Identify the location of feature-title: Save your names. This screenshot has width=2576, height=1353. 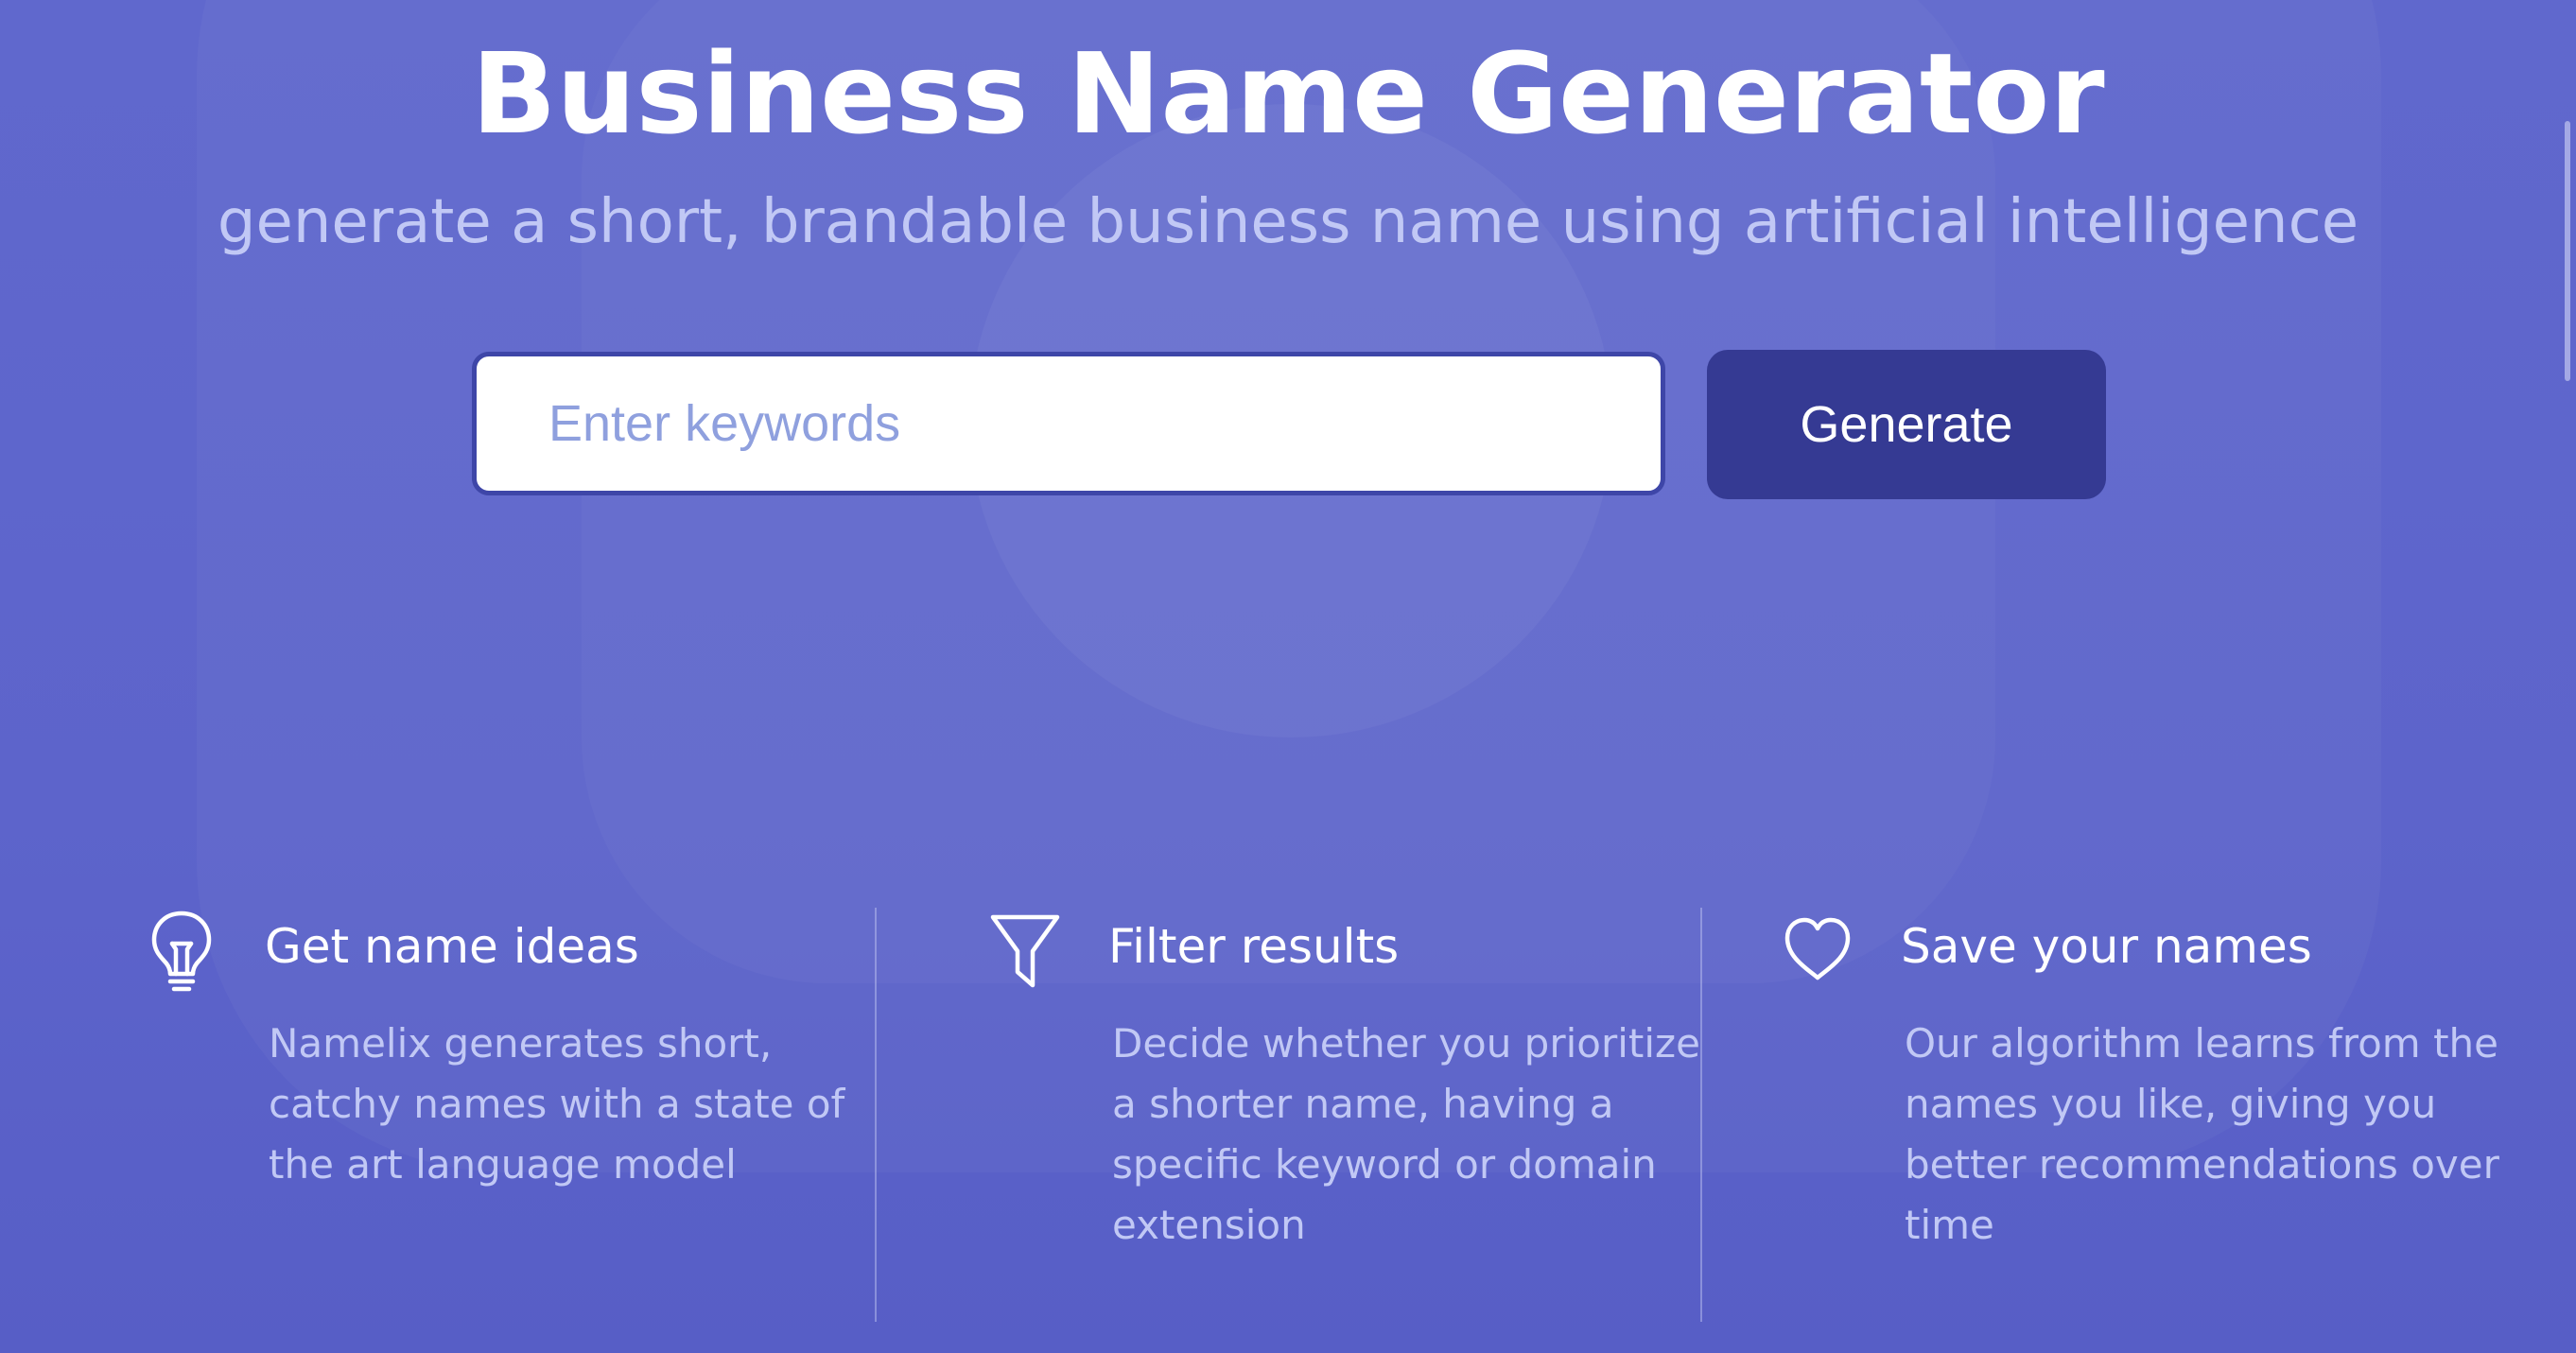
(2106, 946).